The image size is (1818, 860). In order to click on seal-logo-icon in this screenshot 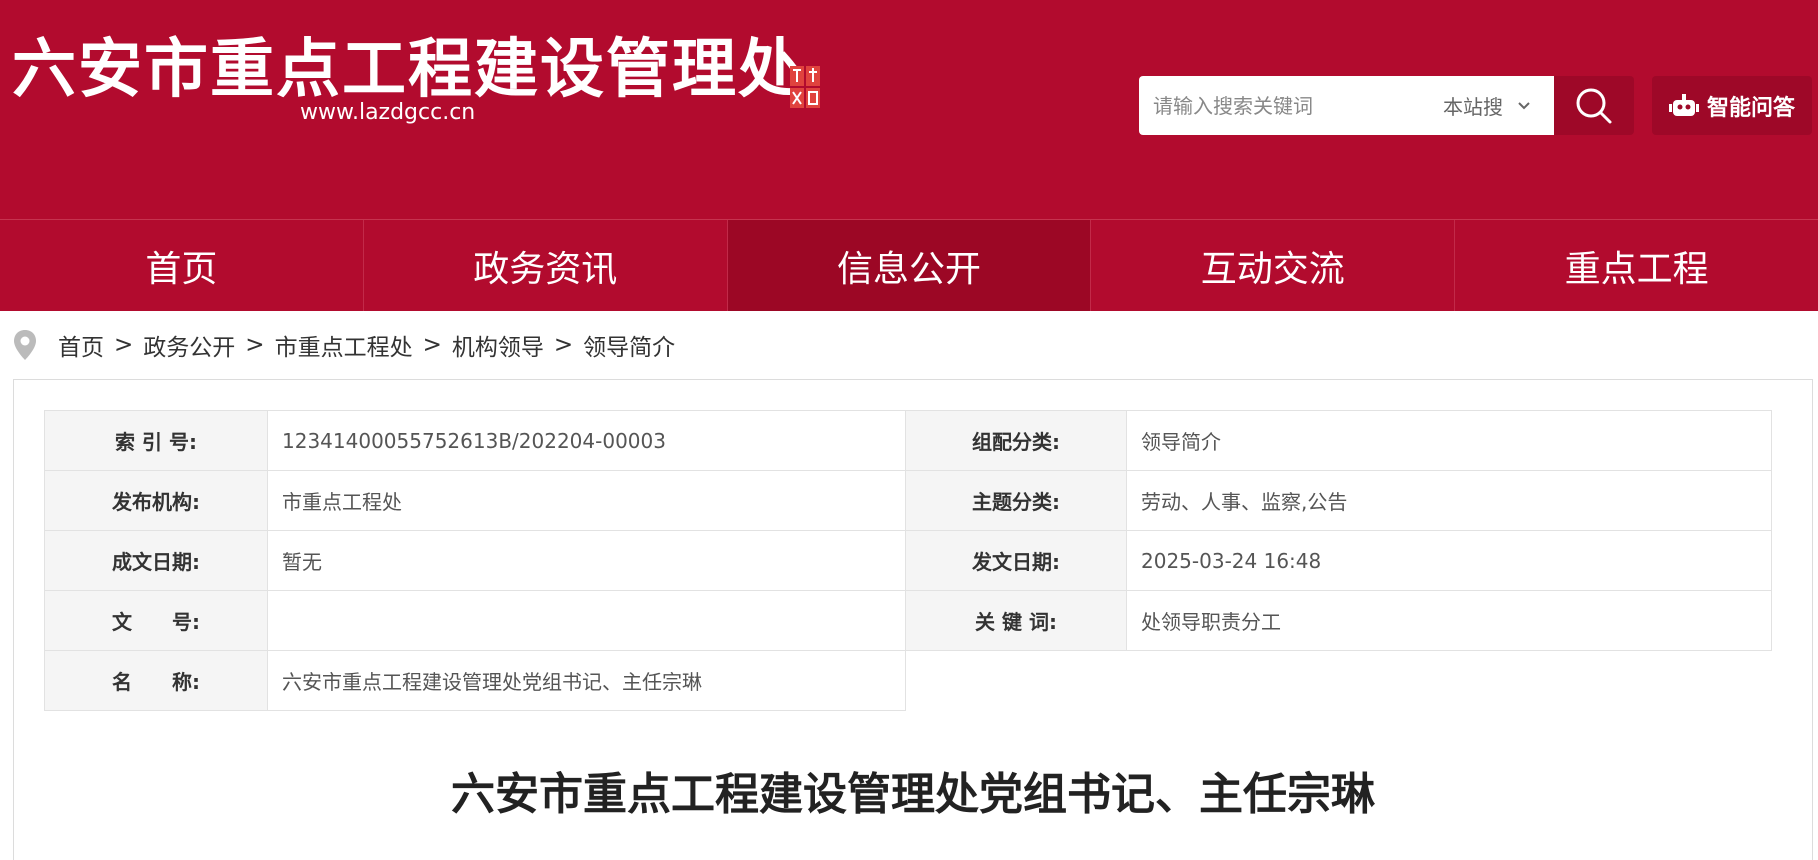, I will do `click(805, 87)`.